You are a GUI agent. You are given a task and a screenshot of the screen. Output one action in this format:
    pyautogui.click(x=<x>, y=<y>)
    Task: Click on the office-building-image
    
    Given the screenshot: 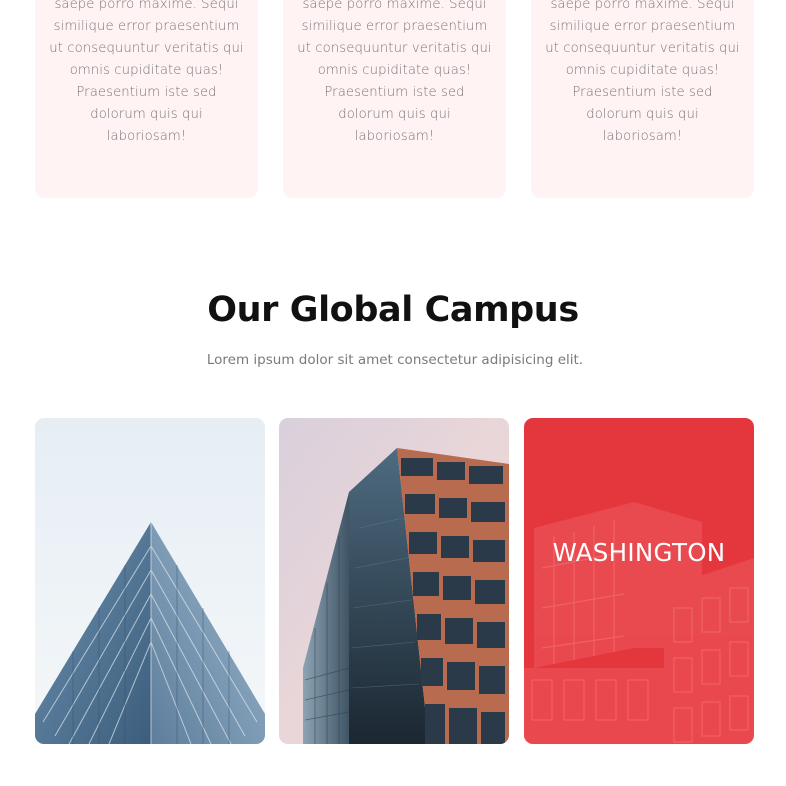 What is the action you would take?
    pyautogui.click(x=394, y=581)
    